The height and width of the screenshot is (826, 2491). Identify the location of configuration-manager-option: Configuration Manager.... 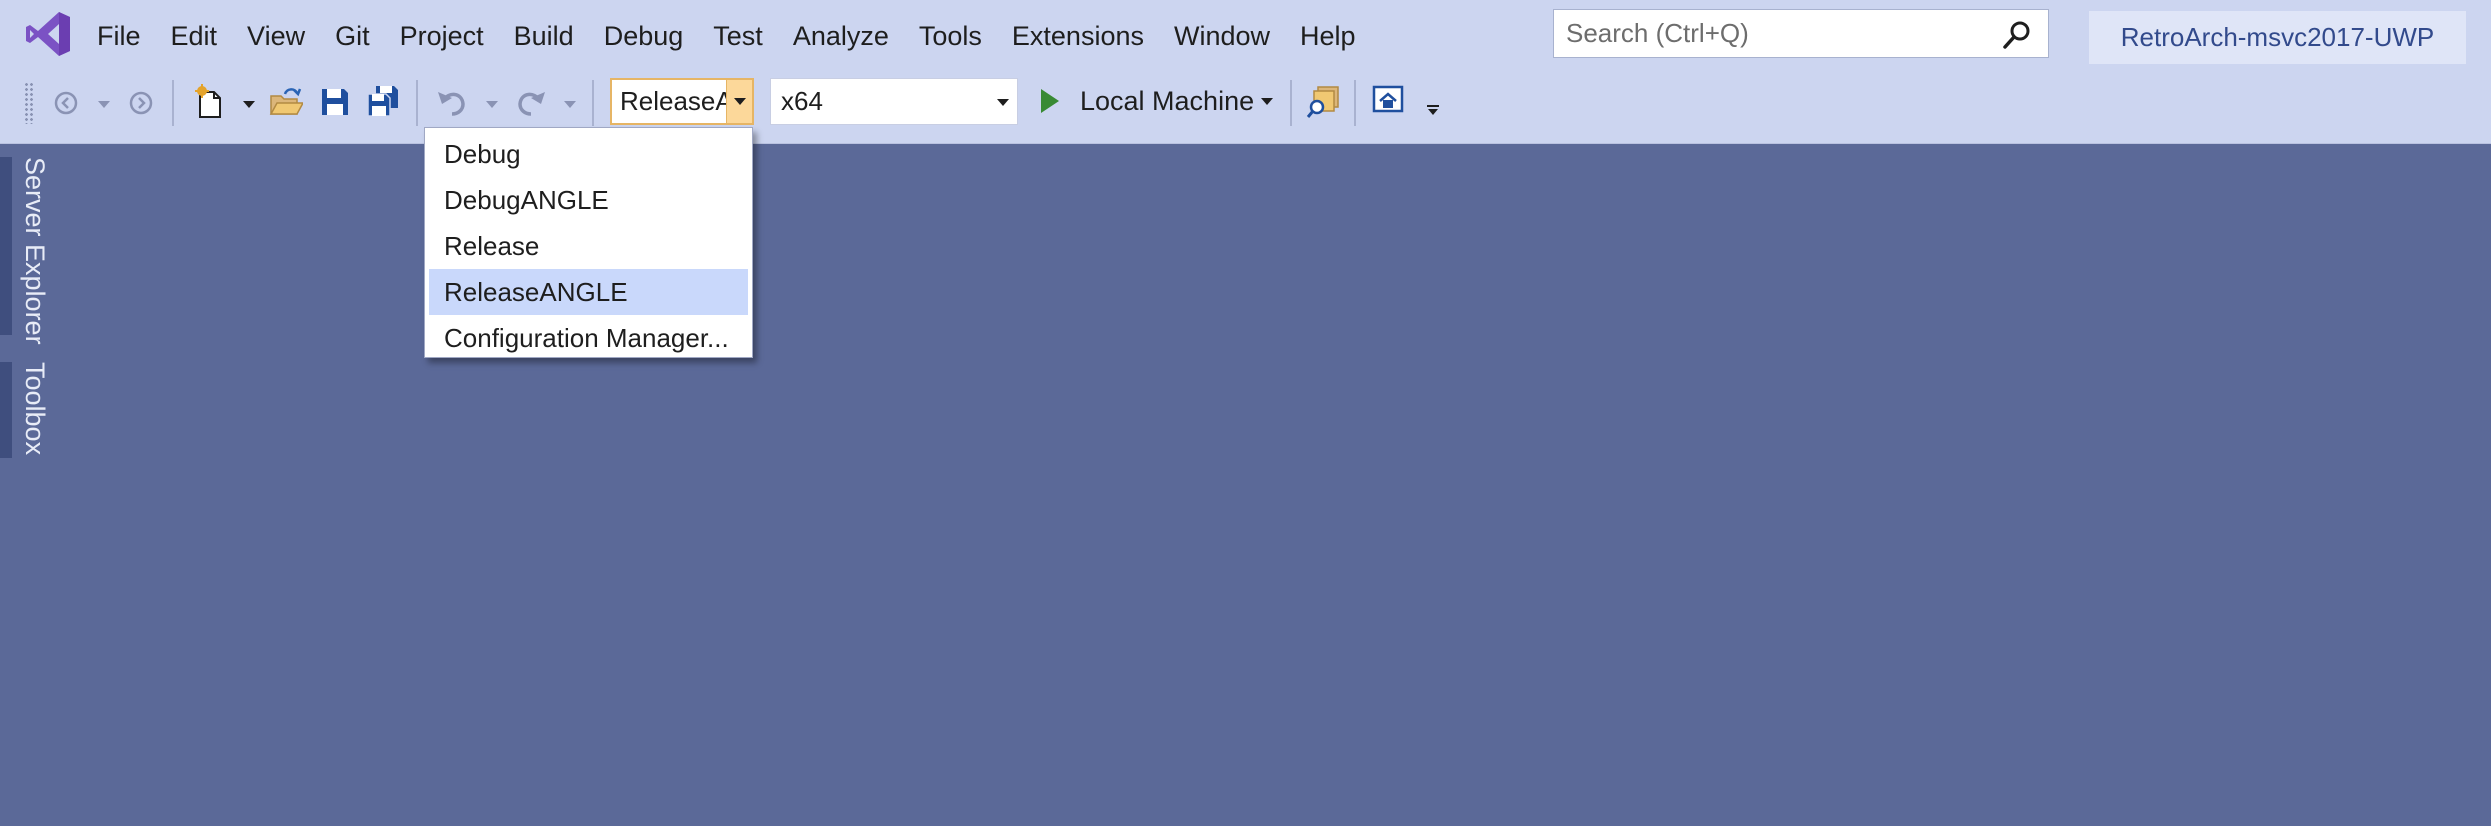
(588, 338).